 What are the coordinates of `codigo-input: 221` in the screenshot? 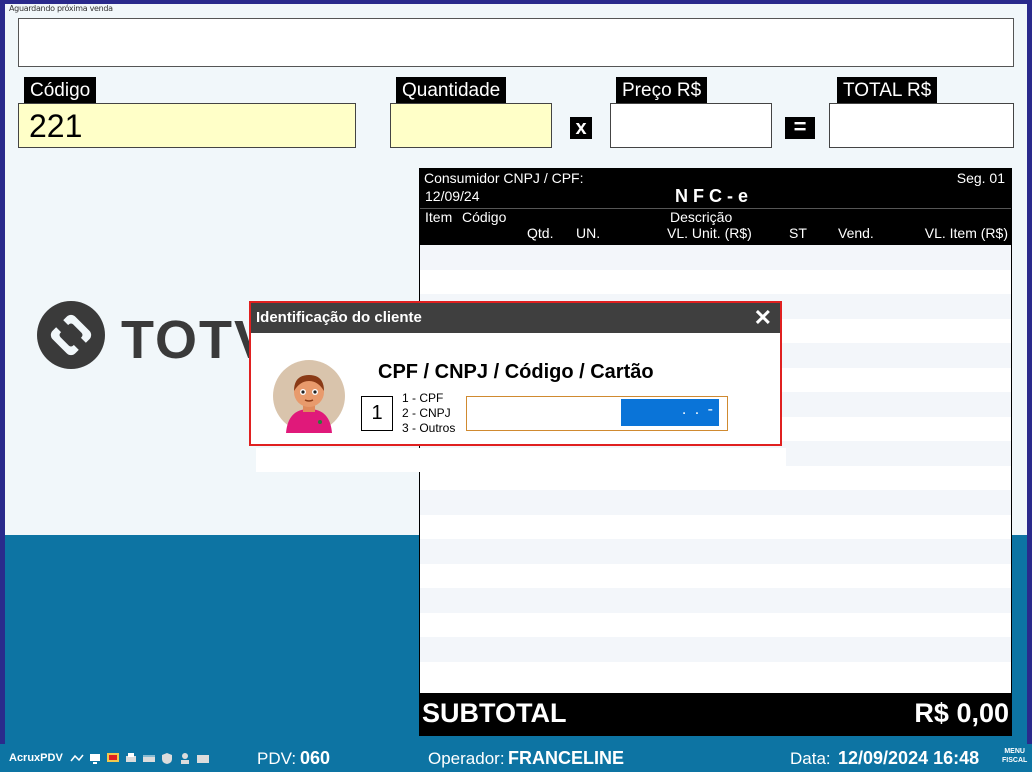 It's located at (187, 125).